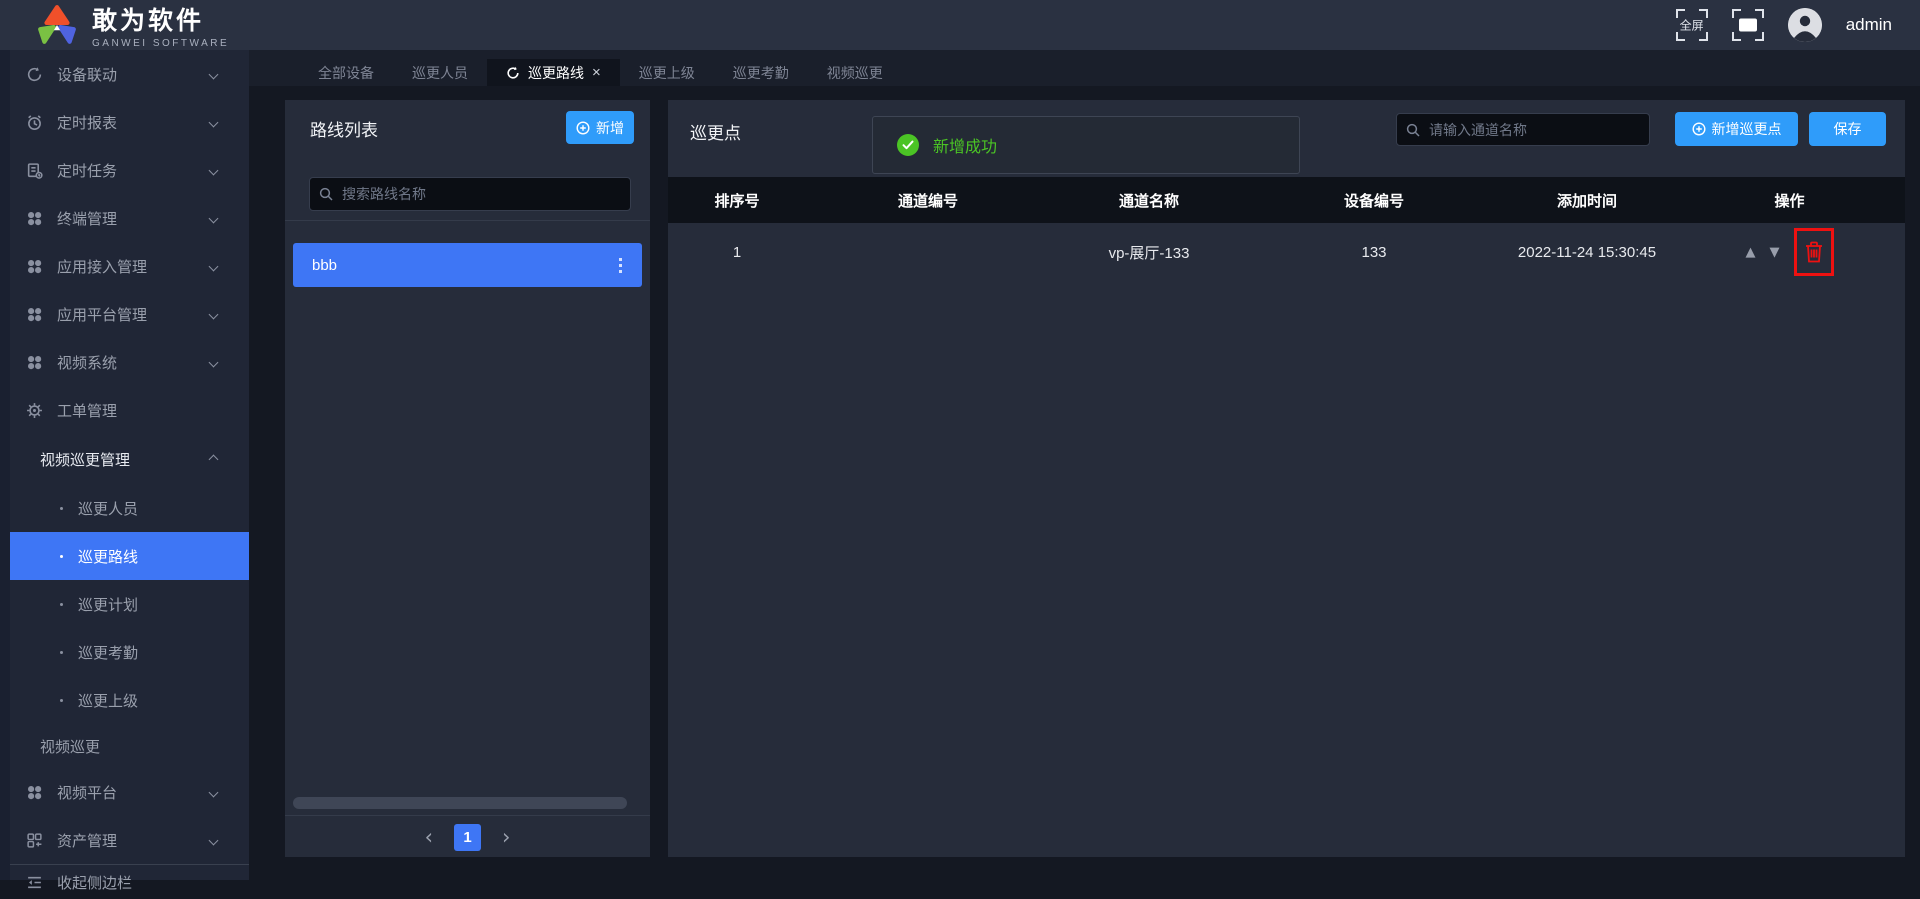  Describe the element at coordinates (761, 72) in the screenshot. I see `tab-patrol-attendance: 巡更考勤` at that location.